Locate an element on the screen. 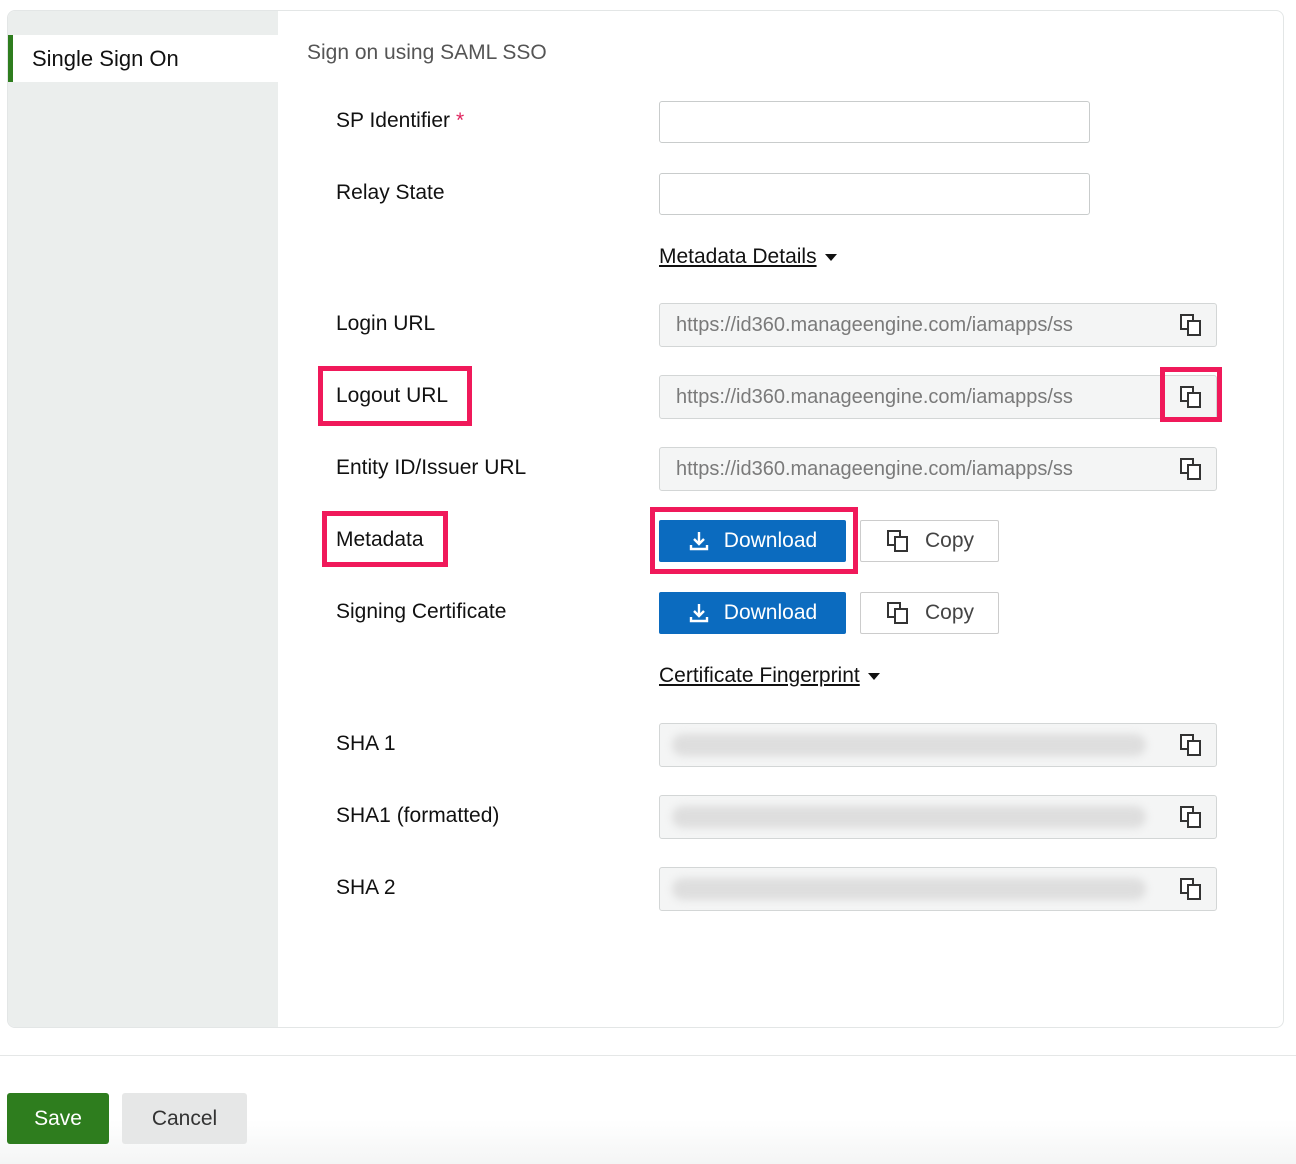 The image size is (1296, 1164). metadata-download-button: Download is located at coordinates (752, 541).